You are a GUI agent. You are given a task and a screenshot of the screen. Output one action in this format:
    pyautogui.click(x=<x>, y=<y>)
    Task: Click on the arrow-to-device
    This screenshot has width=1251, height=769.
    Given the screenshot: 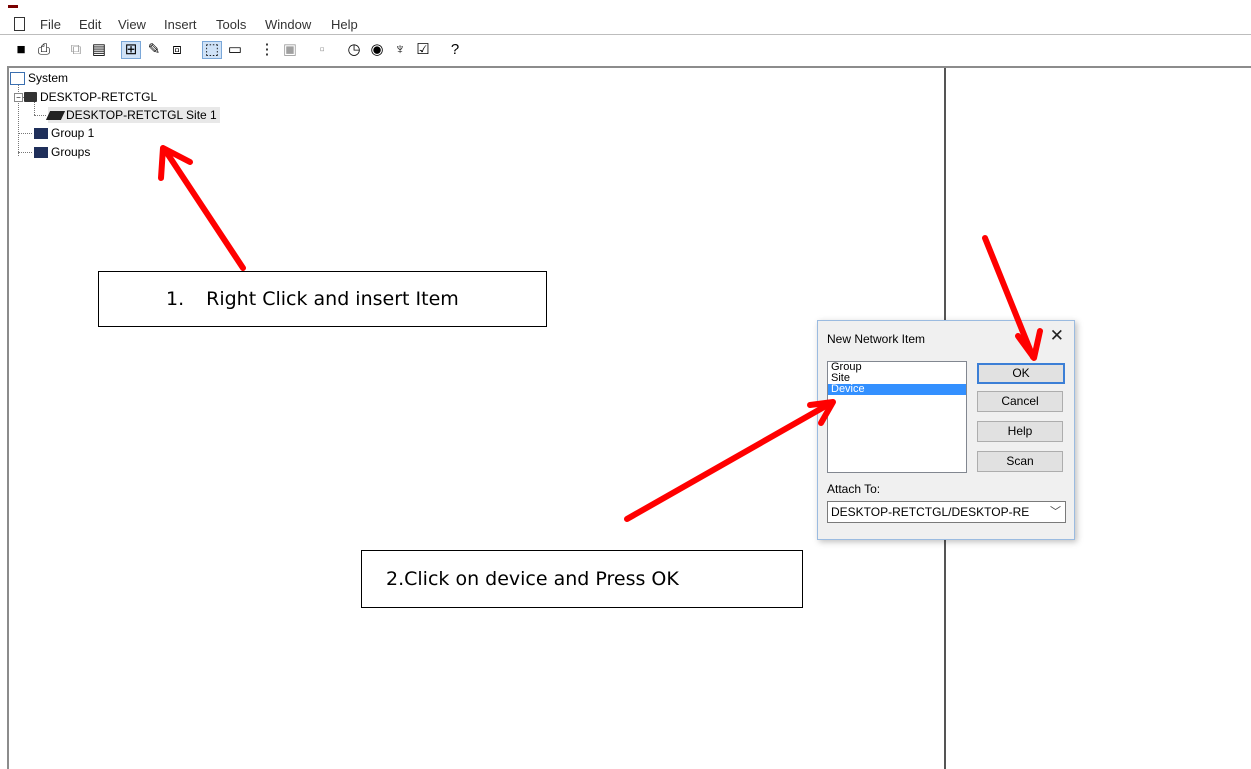 What is the action you would take?
    pyautogui.click(x=729, y=461)
    